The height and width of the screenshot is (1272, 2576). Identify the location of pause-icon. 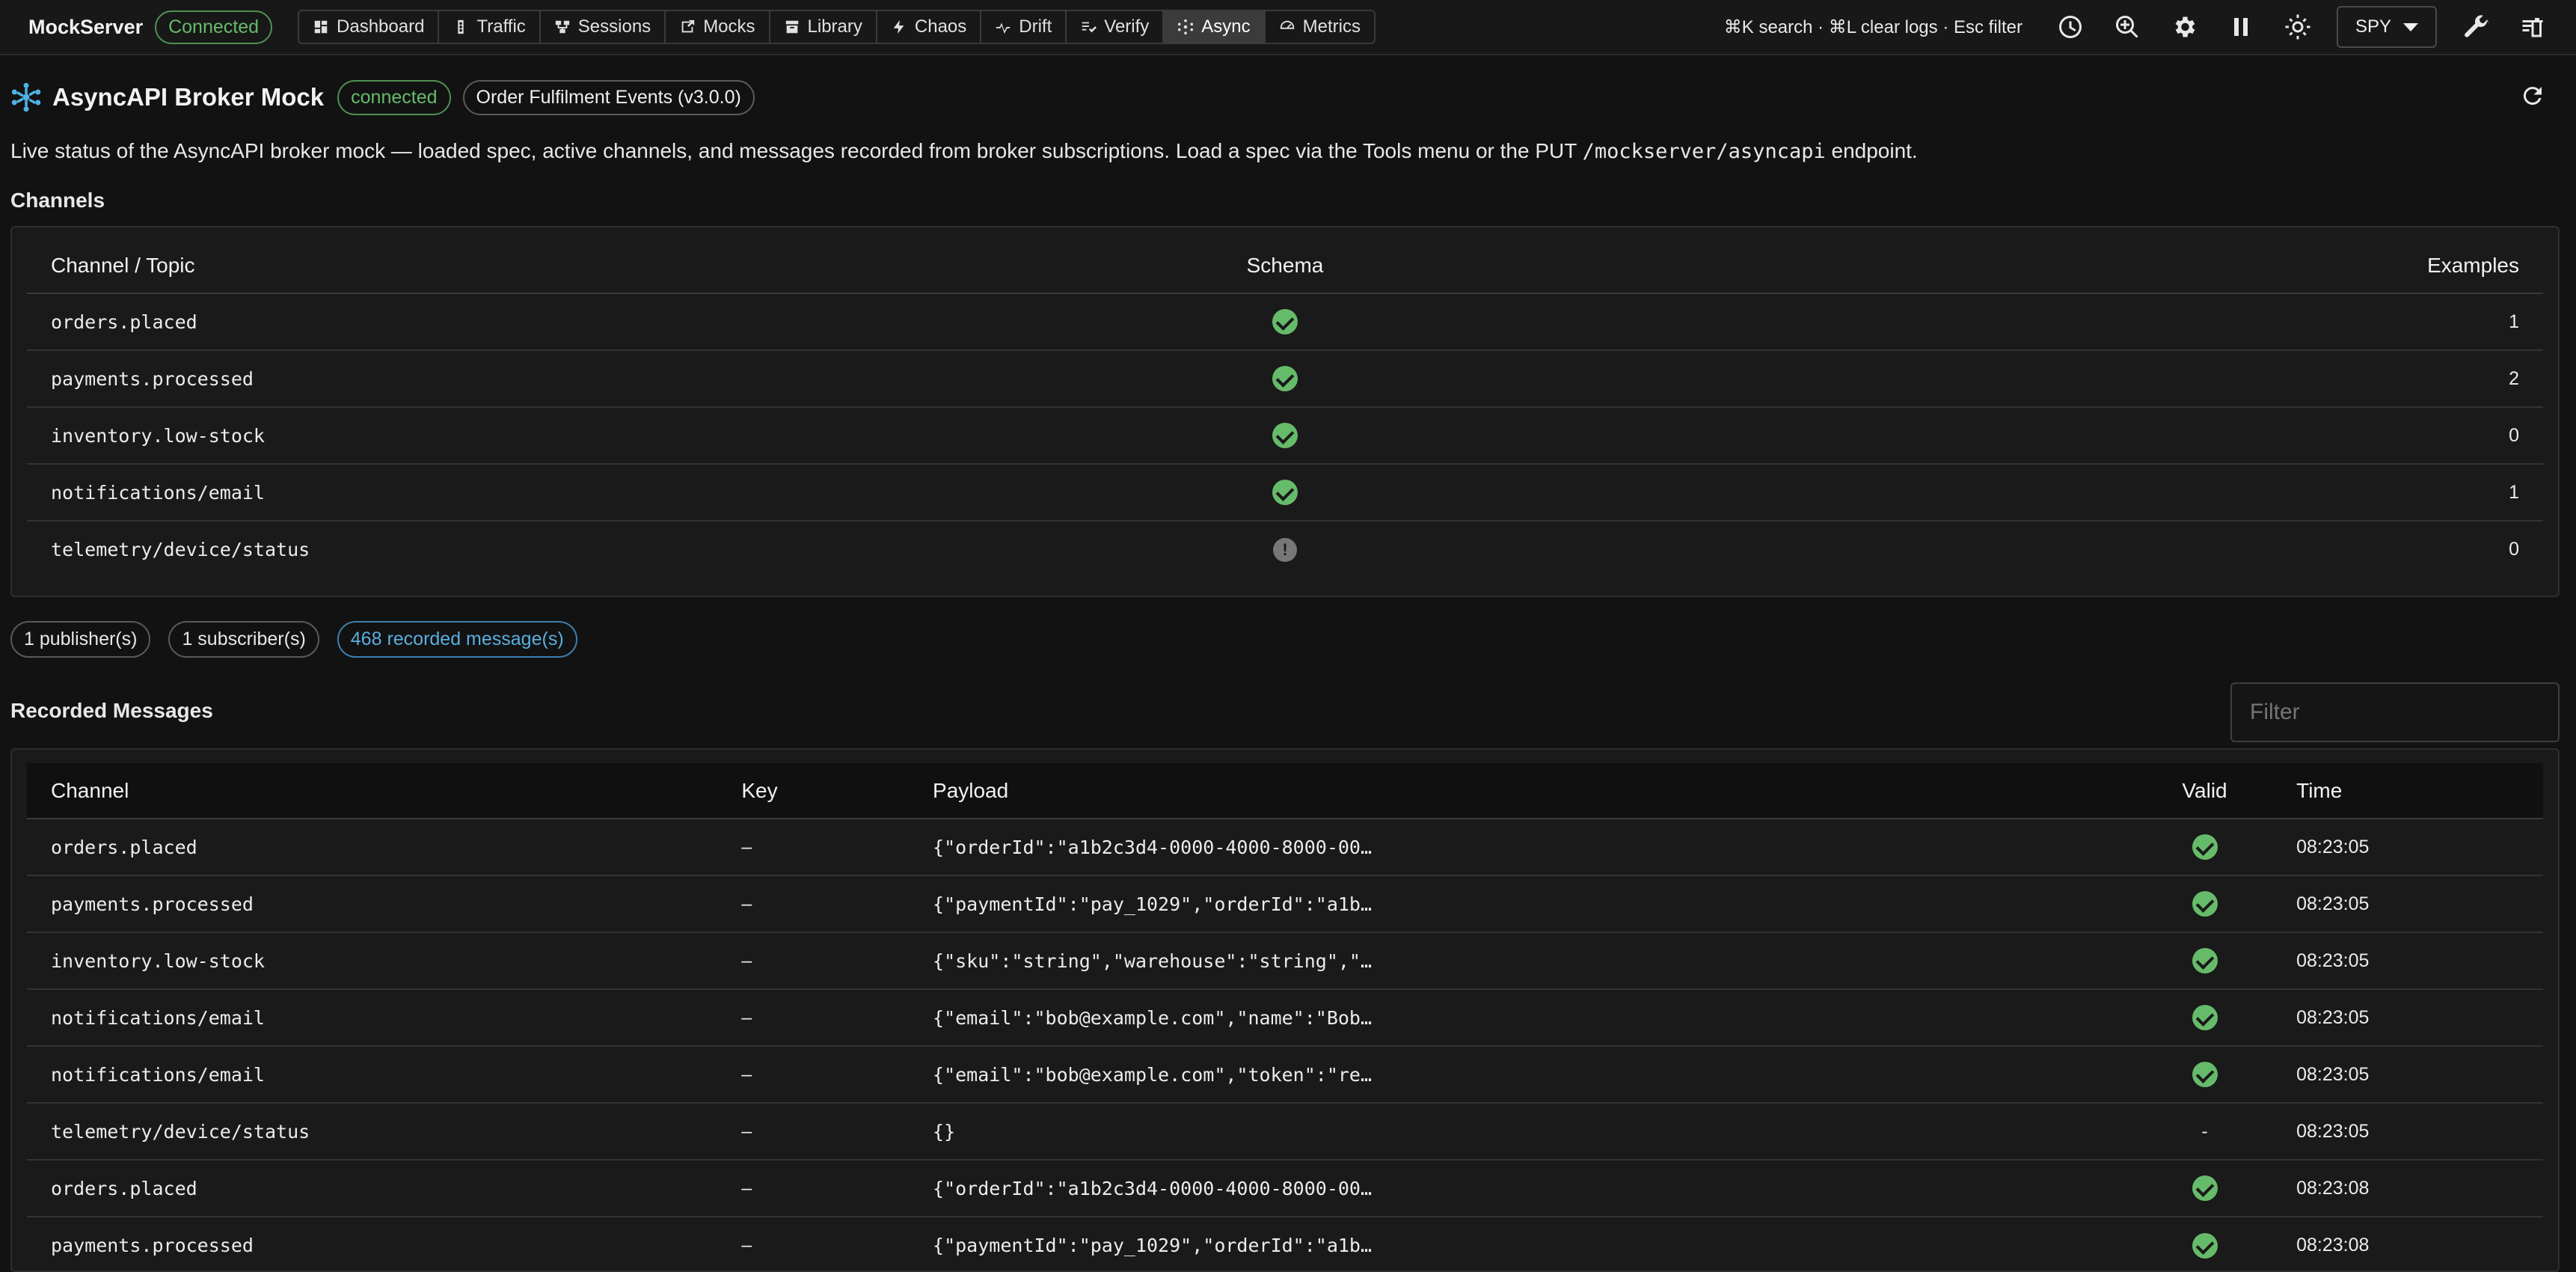
(2240, 26).